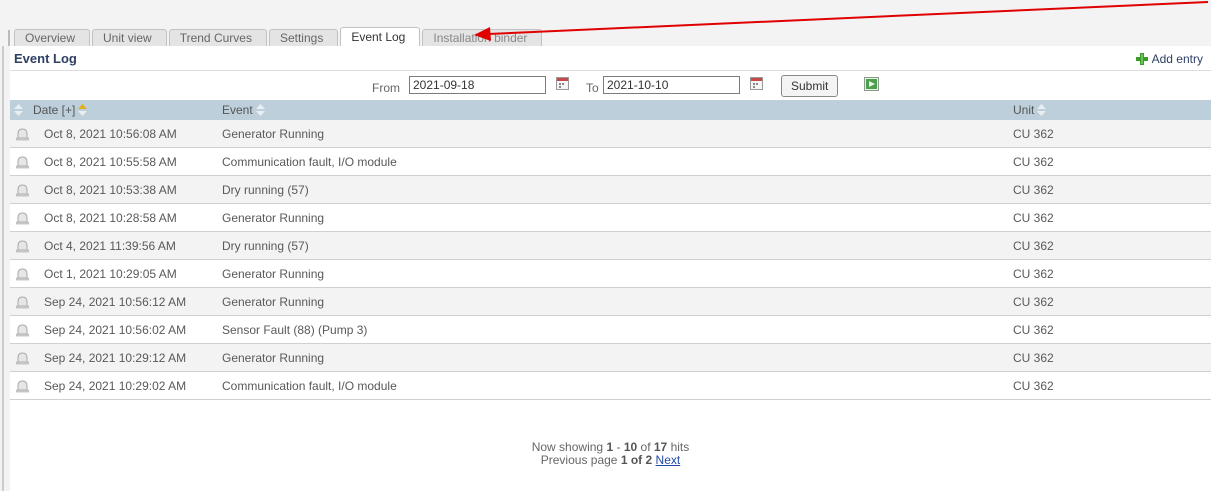  Describe the element at coordinates (3, 268) in the screenshot. I see `left-border` at that location.